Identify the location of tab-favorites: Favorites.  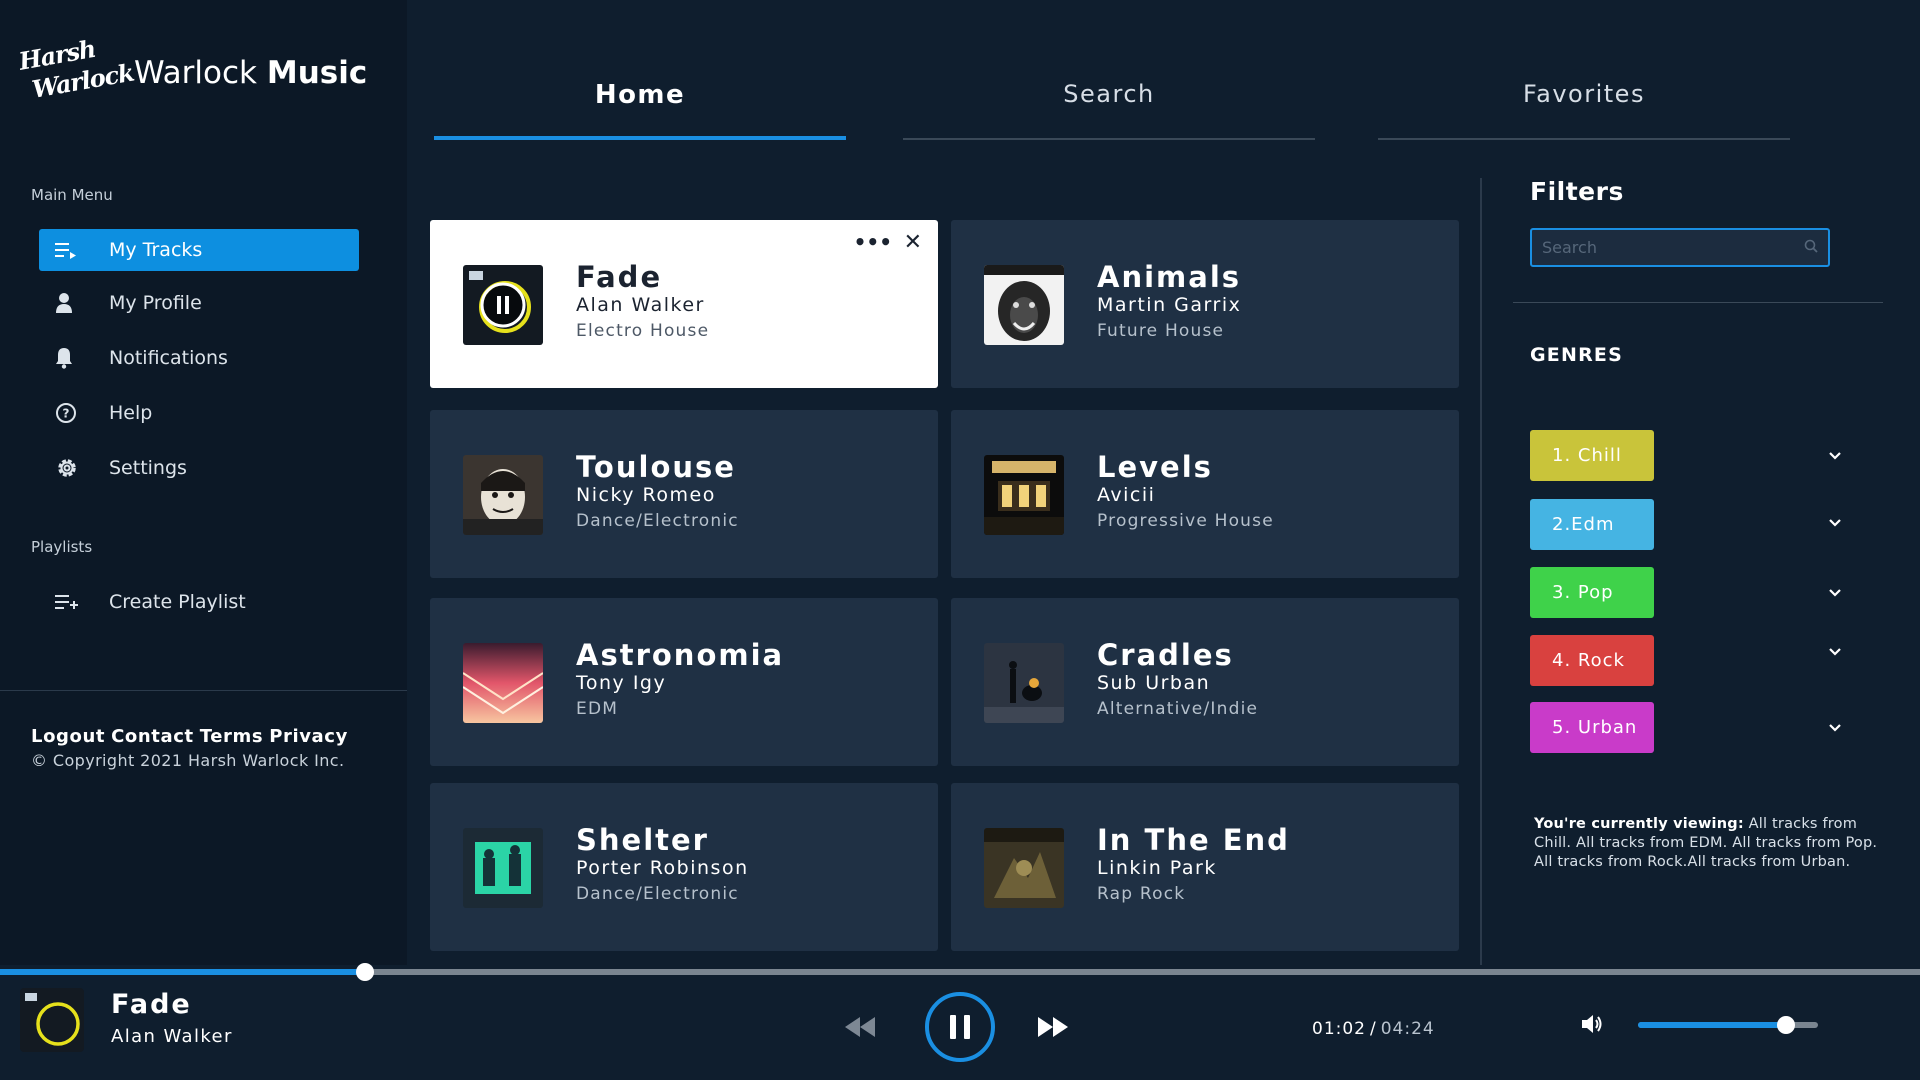
(1584, 110).